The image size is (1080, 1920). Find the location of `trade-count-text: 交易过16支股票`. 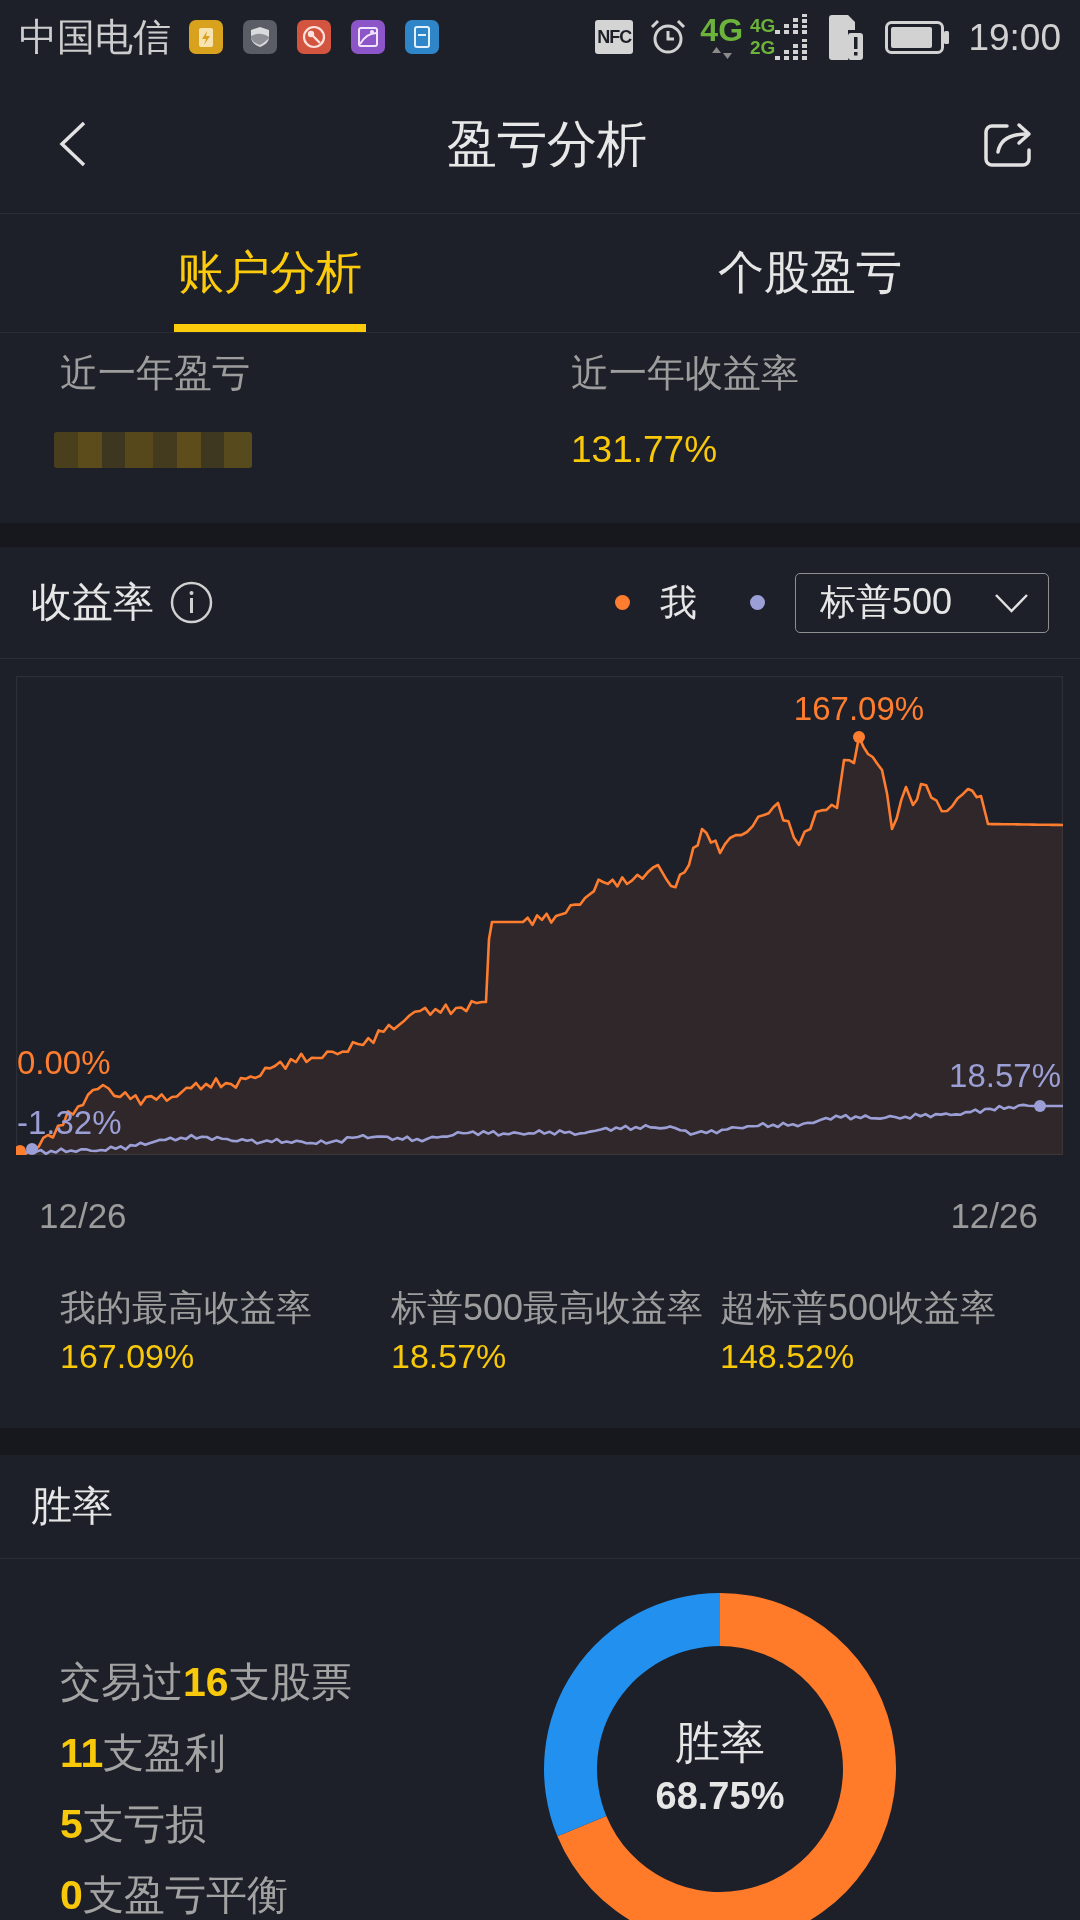

trade-count-text: 交易过16支股票 is located at coordinates (206, 1682).